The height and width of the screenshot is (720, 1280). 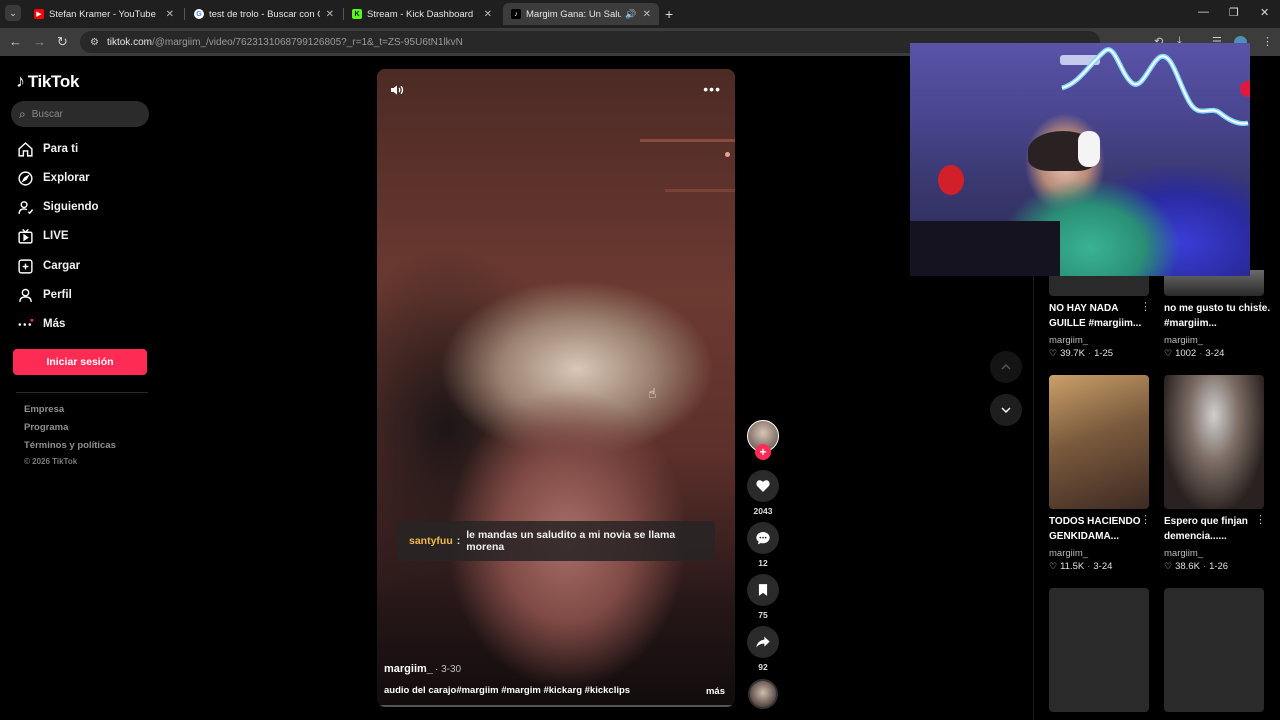 What do you see at coordinates (44, 409) in the screenshot?
I see `footer-link-empresa: Empresa` at bounding box center [44, 409].